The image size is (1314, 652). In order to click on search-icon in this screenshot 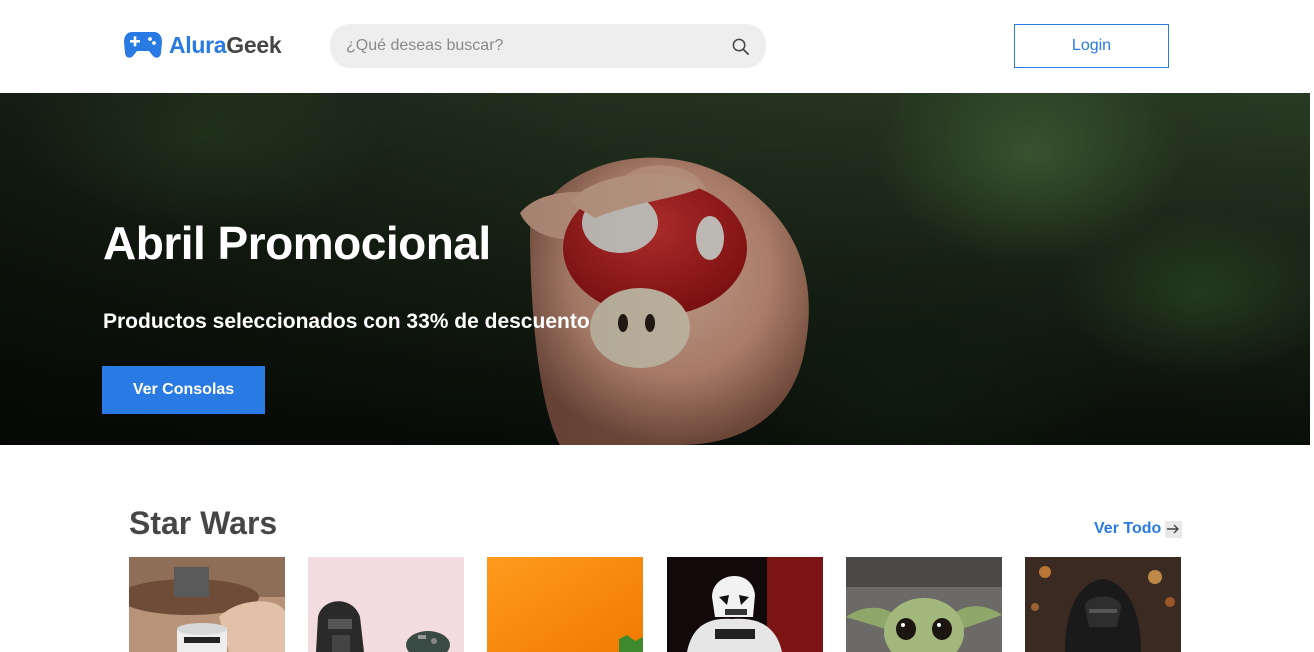, I will do `click(740, 46)`.